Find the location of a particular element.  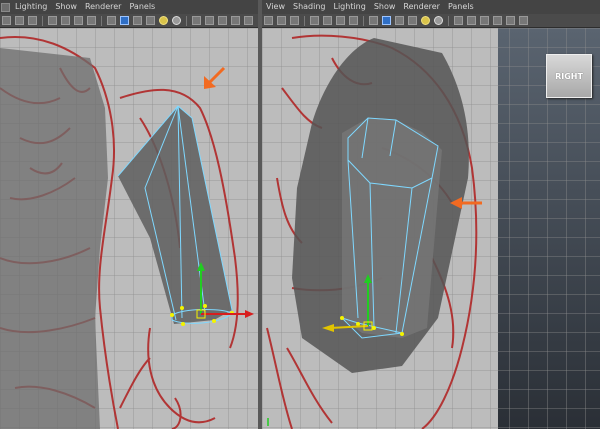

view-cube-icon: RIGHT is located at coordinates (569, 76).